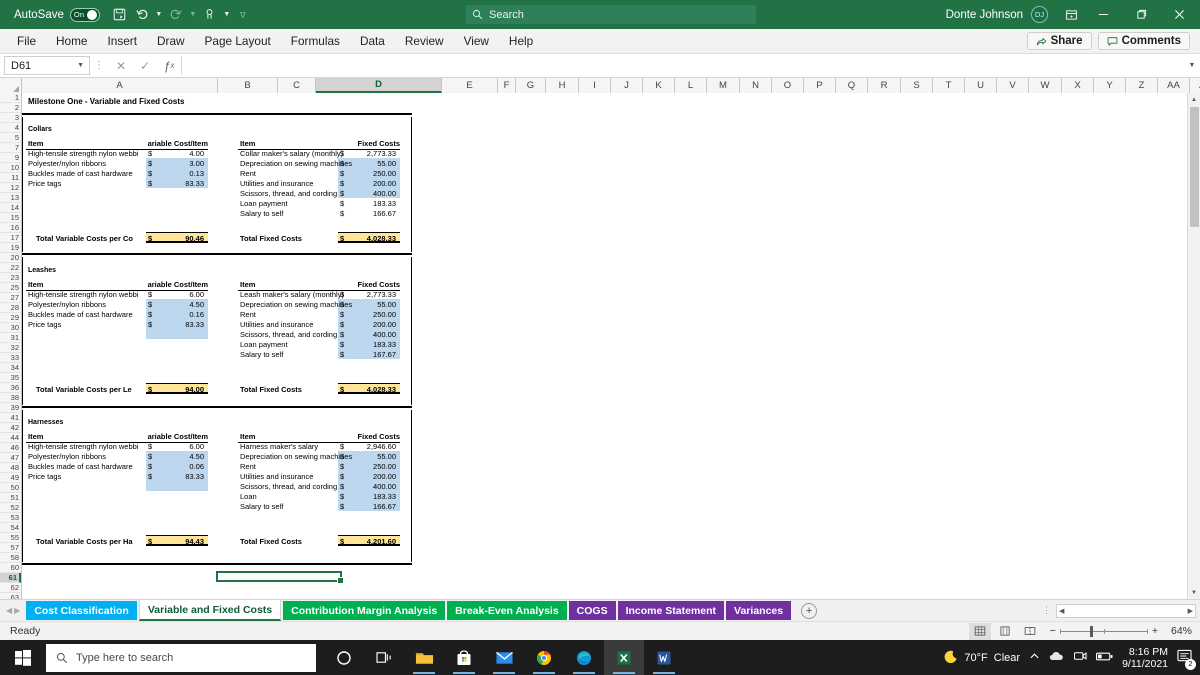 The width and height of the screenshot is (1200, 675). Describe the element at coordinates (1061, 611) in the screenshot. I see `hscroll-left-icon: ◀` at that location.